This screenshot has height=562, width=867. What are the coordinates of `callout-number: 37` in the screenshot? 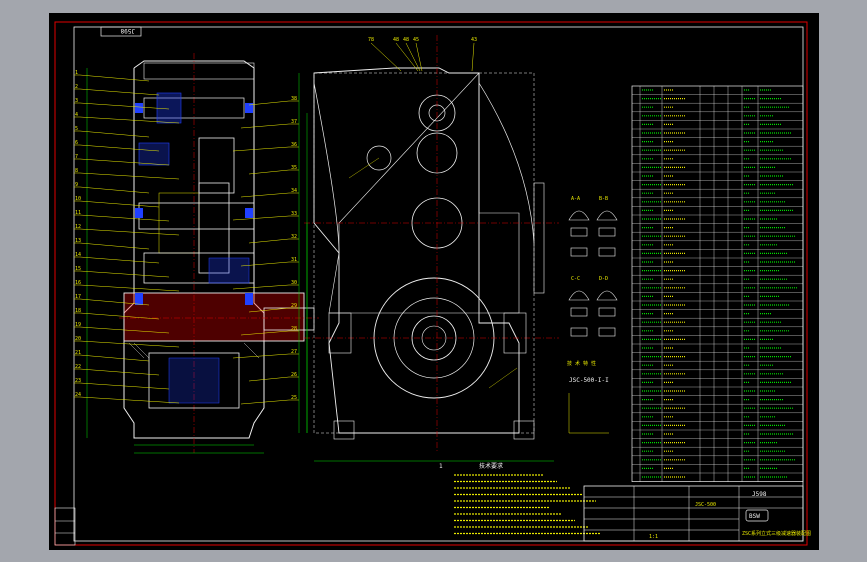 It's located at (294, 122).